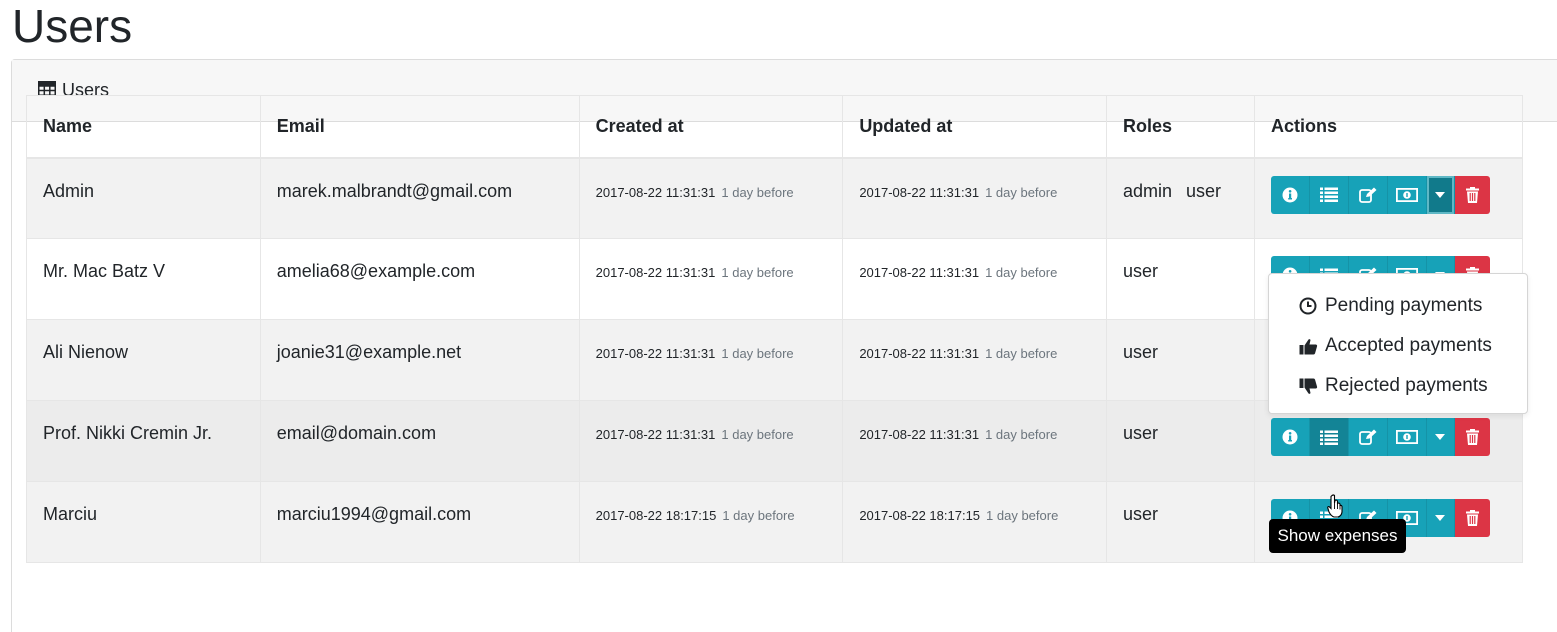 This screenshot has height=632, width=1557. Describe the element at coordinates (1309, 346) in the screenshot. I see `thumbs-up-icon` at that location.